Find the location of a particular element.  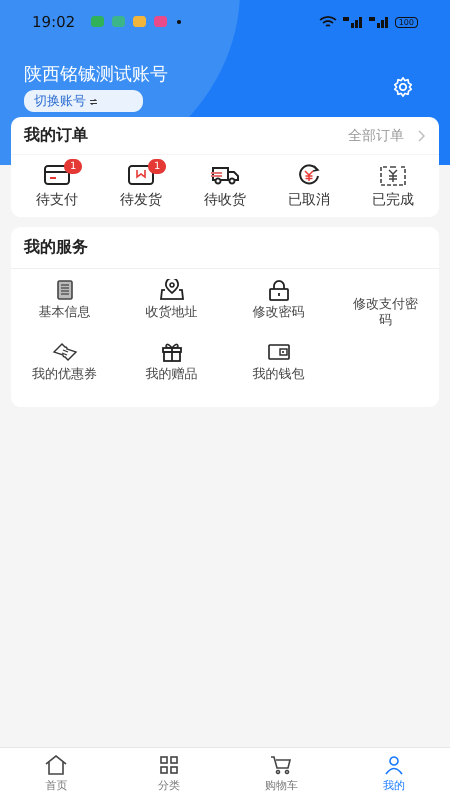

settings-icon is located at coordinates (403, 87).